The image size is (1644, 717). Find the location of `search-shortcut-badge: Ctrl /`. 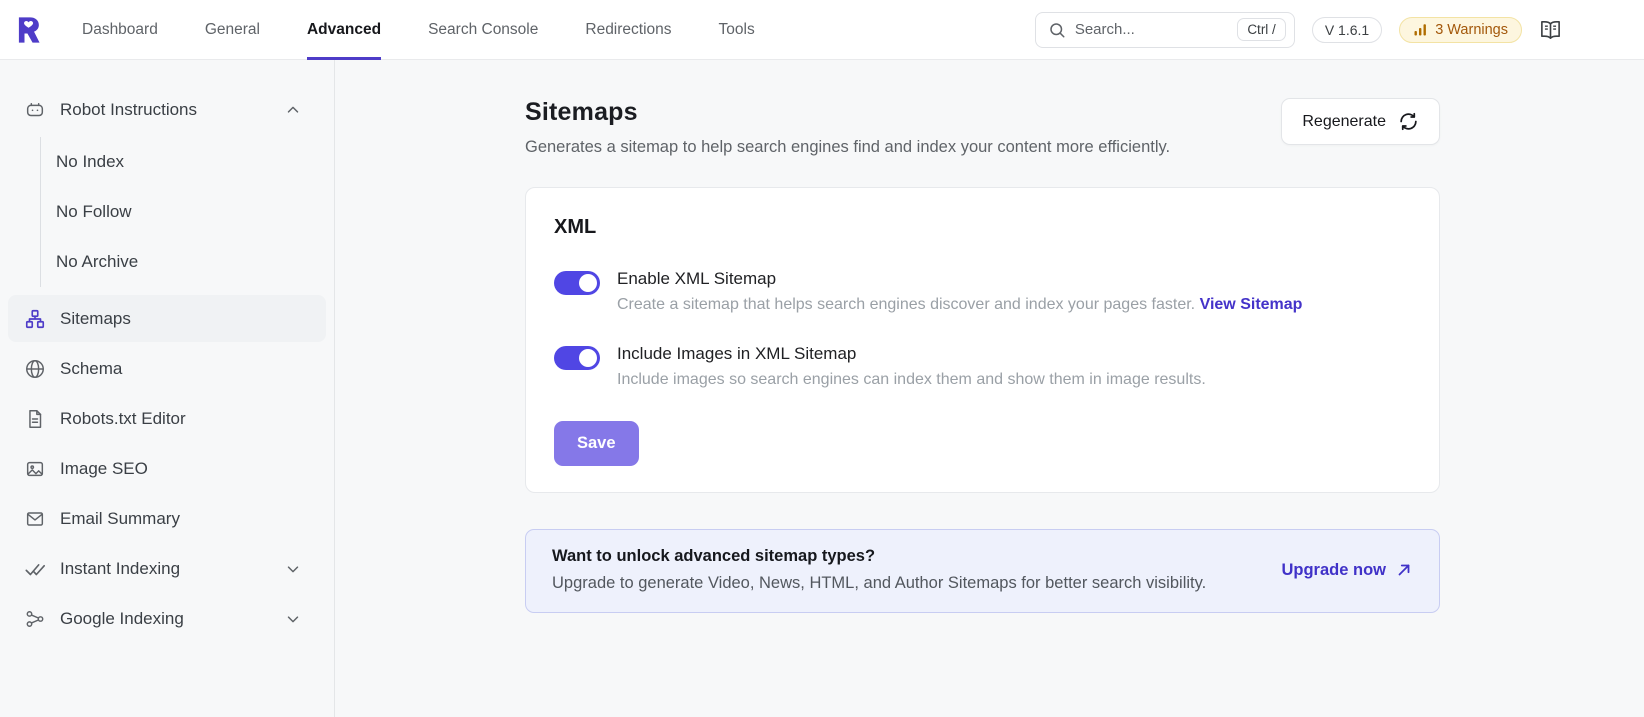

search-shortcut-badge: Ctrl / is located at coordinates (1261, 29).